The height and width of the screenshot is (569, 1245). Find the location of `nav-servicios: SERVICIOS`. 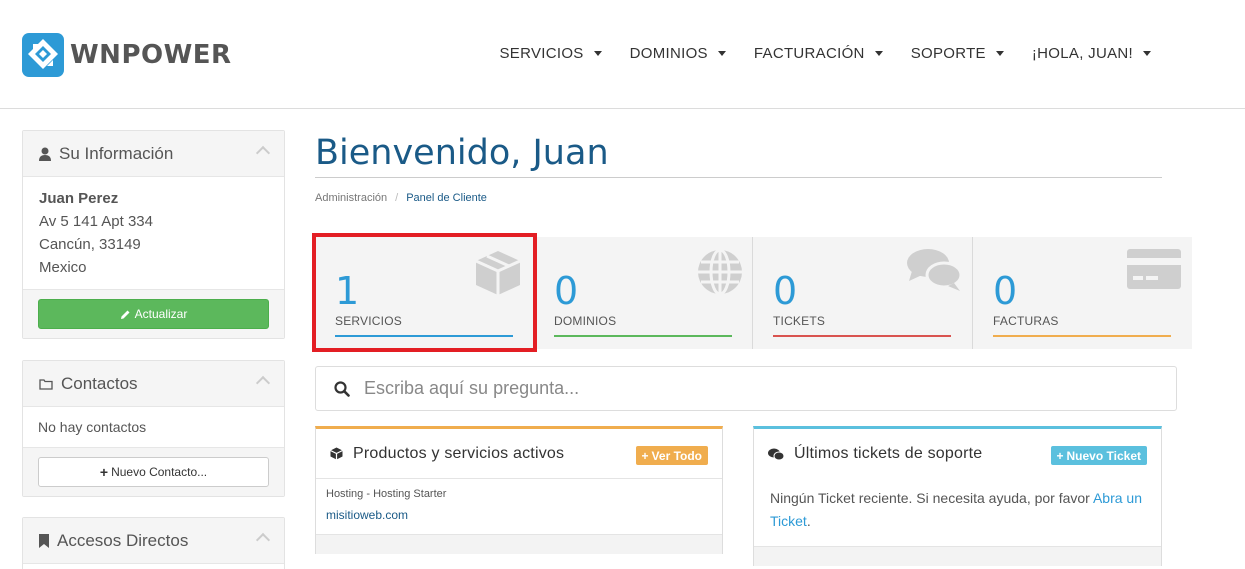

nav-servicios: SERVICIOS is located at coordinates (551, 53).